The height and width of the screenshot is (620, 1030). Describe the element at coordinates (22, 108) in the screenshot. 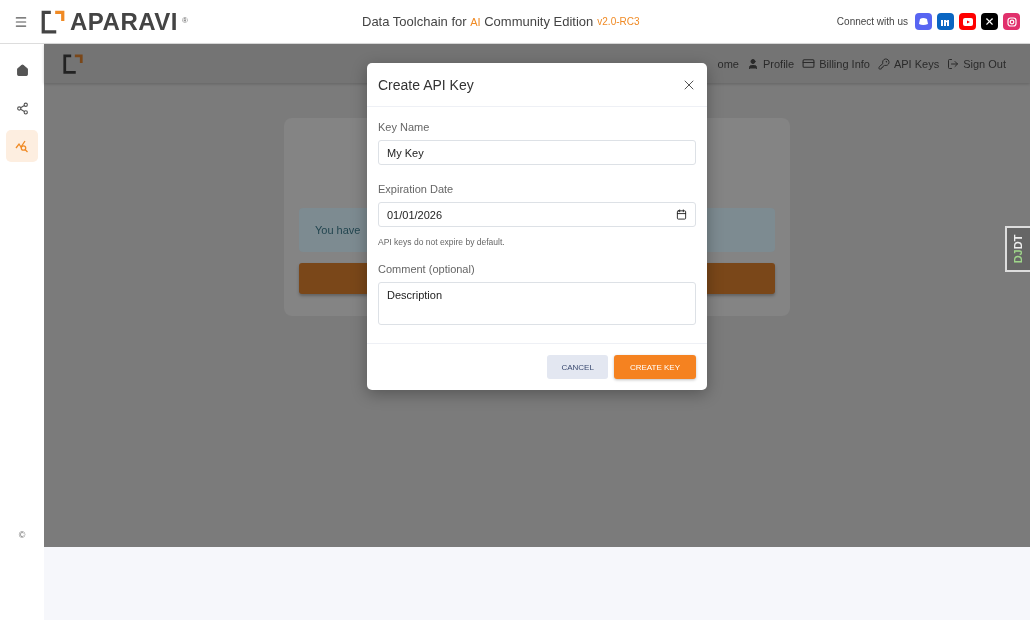

I see `share-icon` at that location.